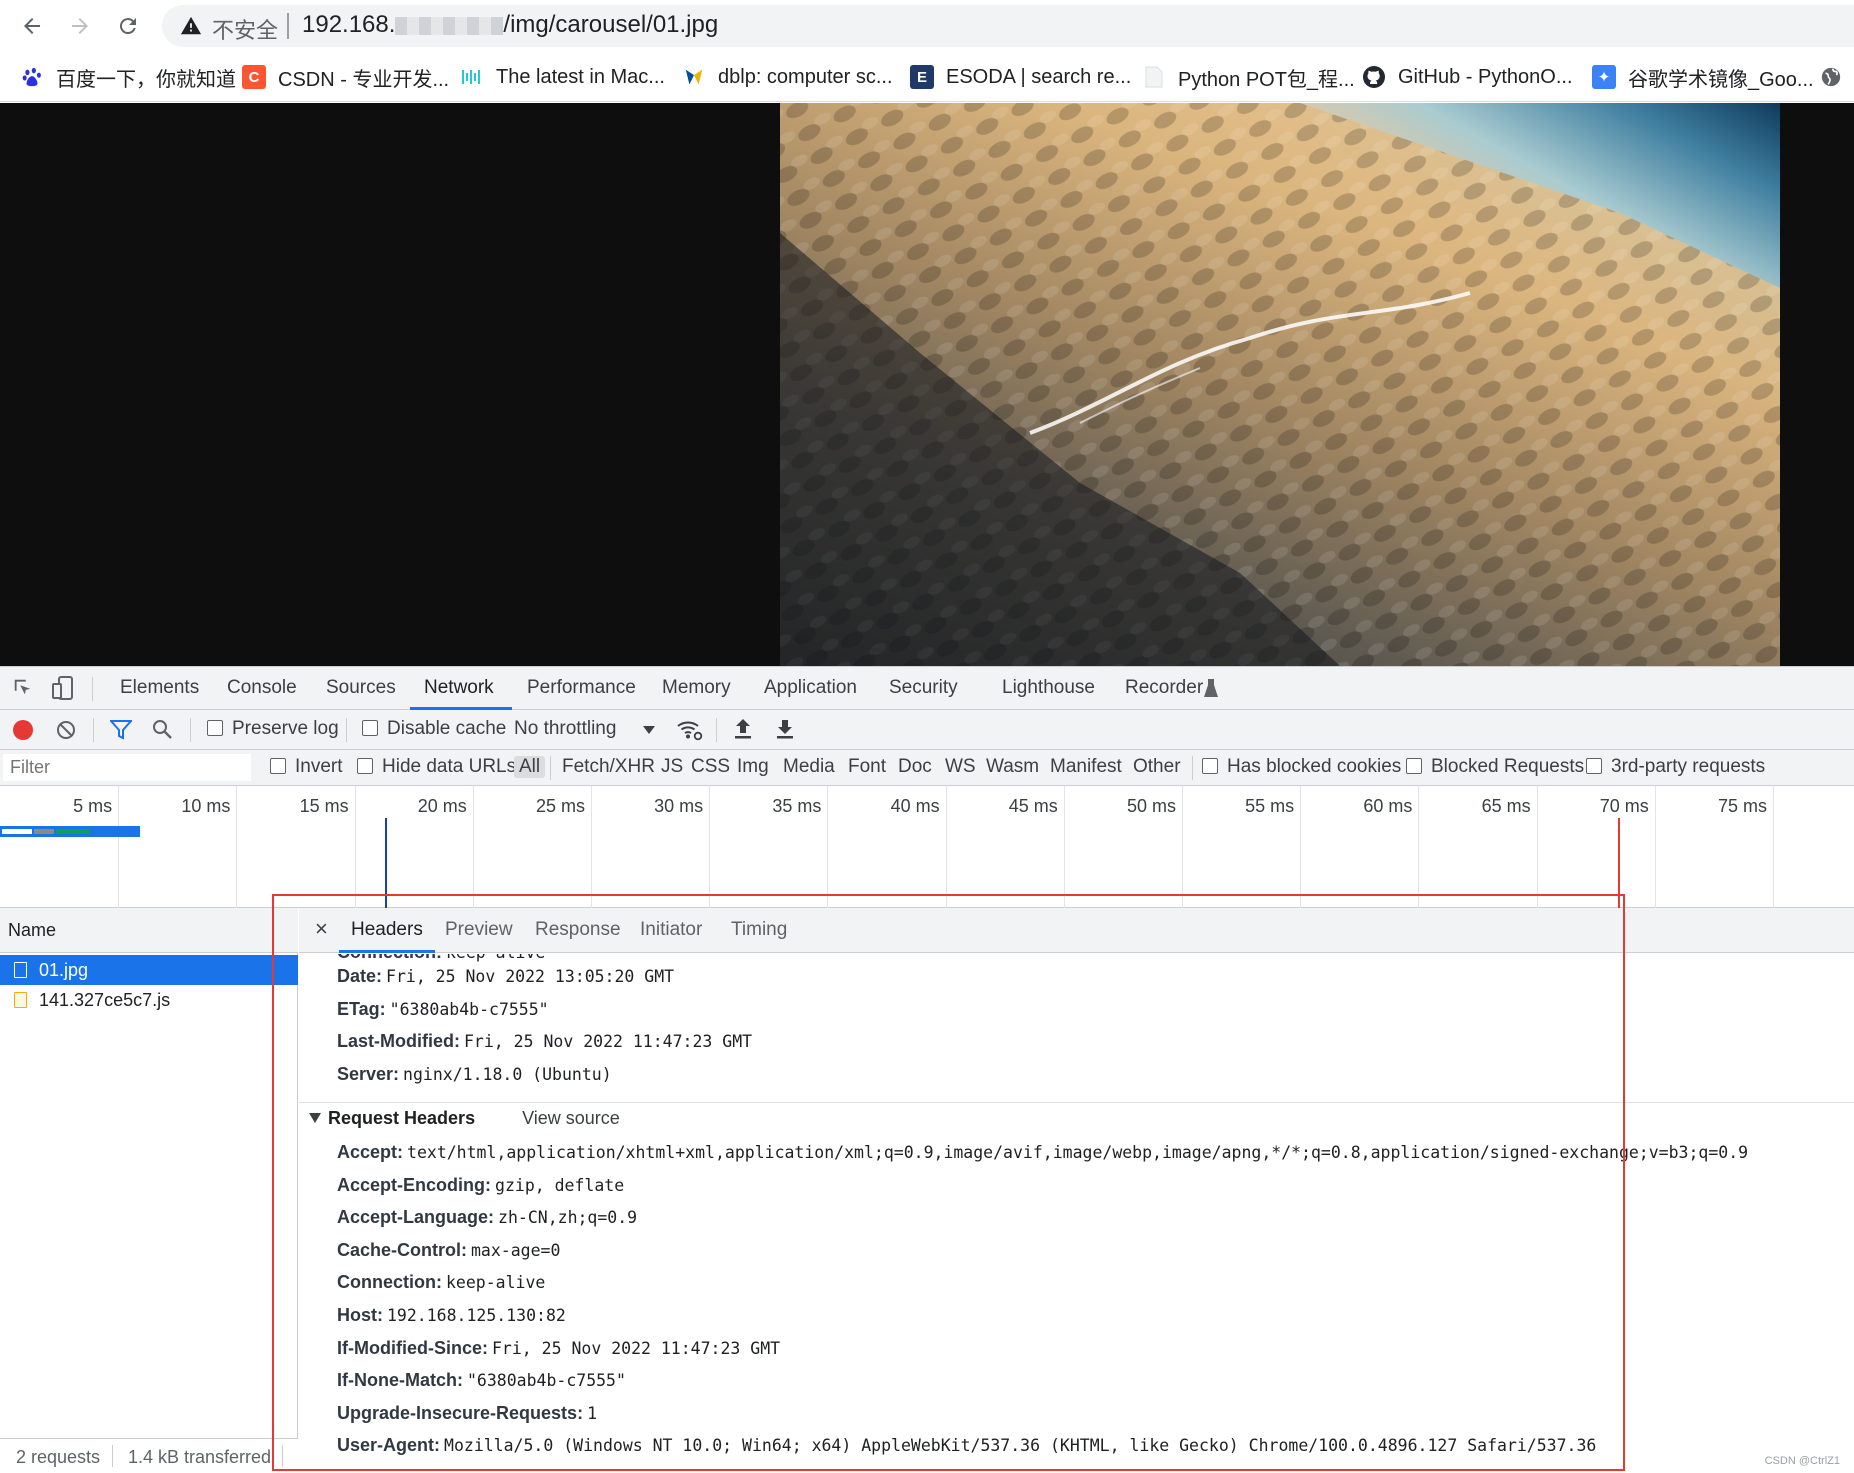 Image resolution: width=1854 pixels, height=1473 pixels. What do you see at coordinates (400, 1380) in the screenshot?
I see `header-name: If-None-Match:` at bounding box center [400, 1380].